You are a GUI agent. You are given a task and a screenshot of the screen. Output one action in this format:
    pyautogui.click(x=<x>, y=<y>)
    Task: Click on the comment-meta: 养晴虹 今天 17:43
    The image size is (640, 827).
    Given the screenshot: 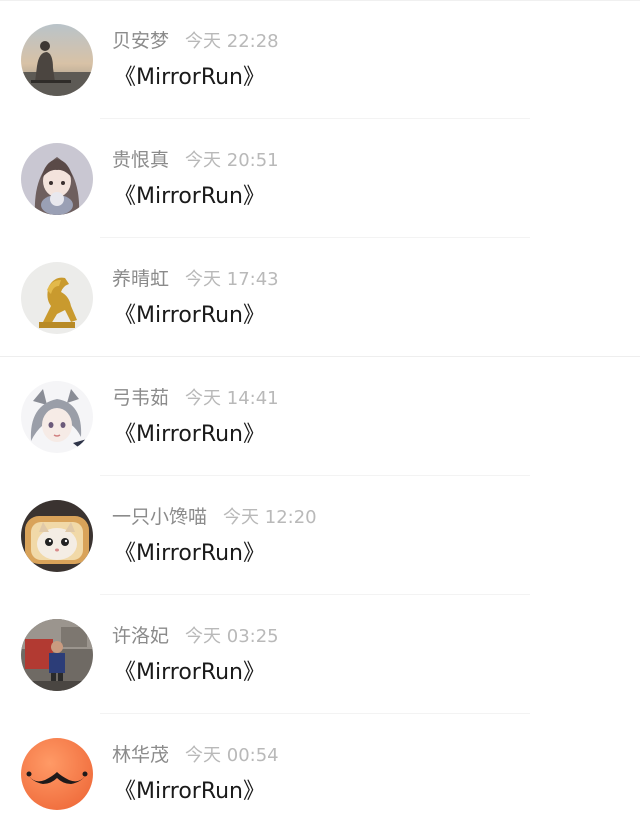 What is the action you would take?
    pyautogui.click(x=195, y=279)
    